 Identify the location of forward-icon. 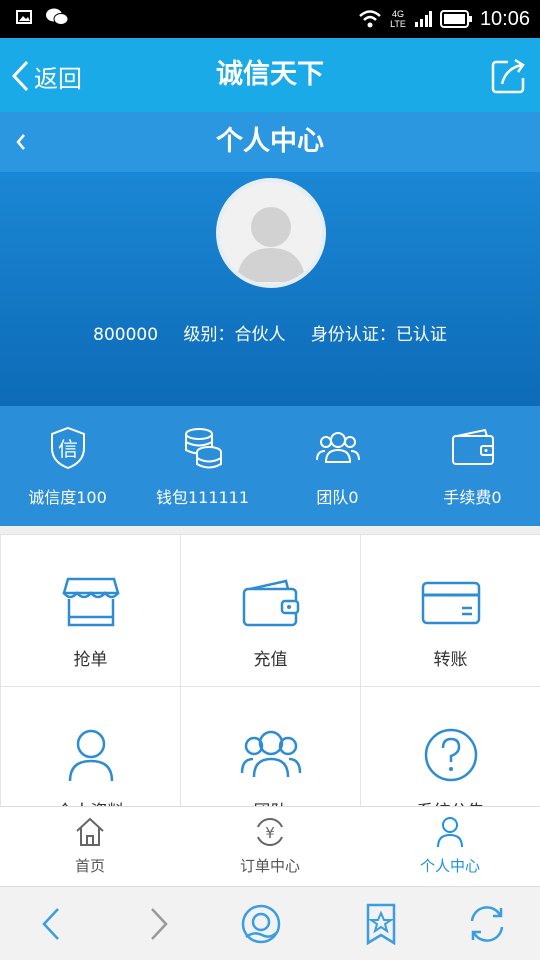
(157, 924).